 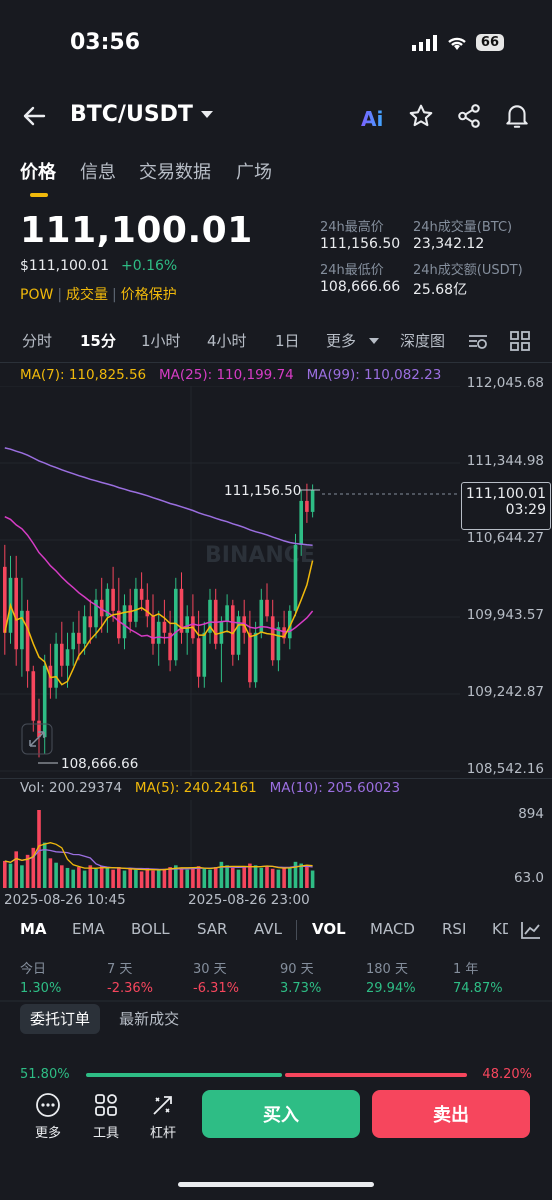 I want to click on arrow-left-icon, so click(x=34, y=116).